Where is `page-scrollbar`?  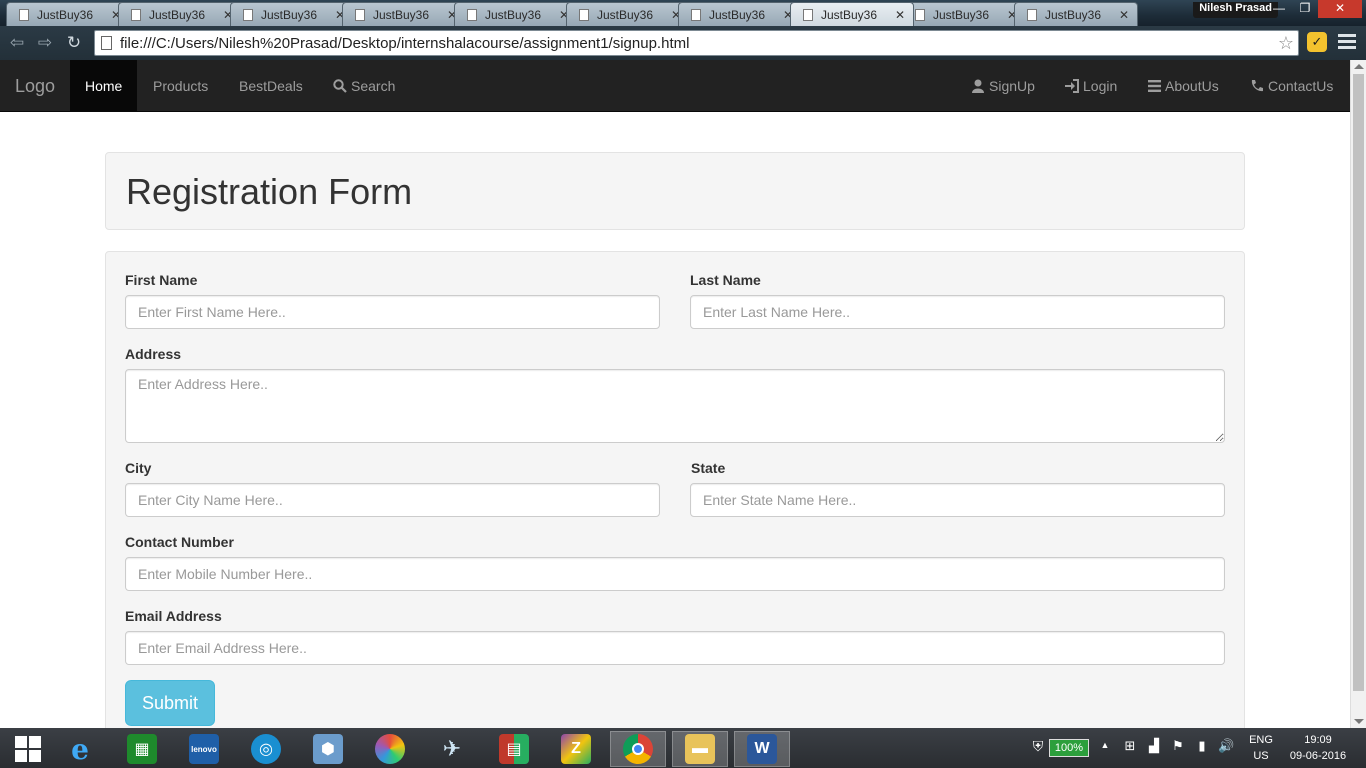
page-scrollbar is located at coordinates (1358, 394).